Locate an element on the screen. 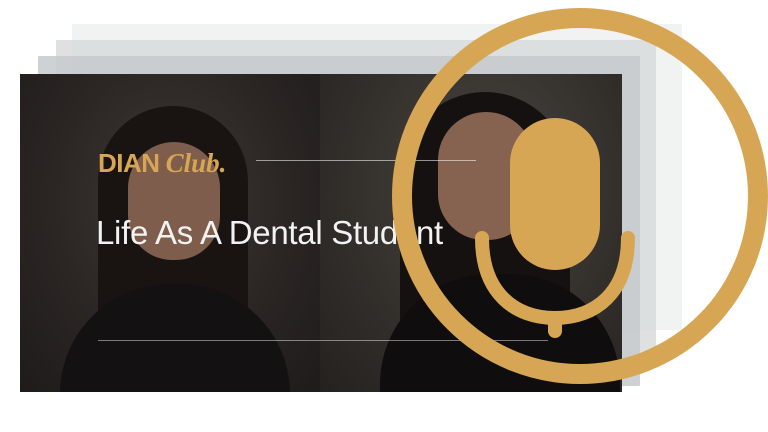 The image size is (768, 432). microphone-icon is located at coordinates (555, 228).